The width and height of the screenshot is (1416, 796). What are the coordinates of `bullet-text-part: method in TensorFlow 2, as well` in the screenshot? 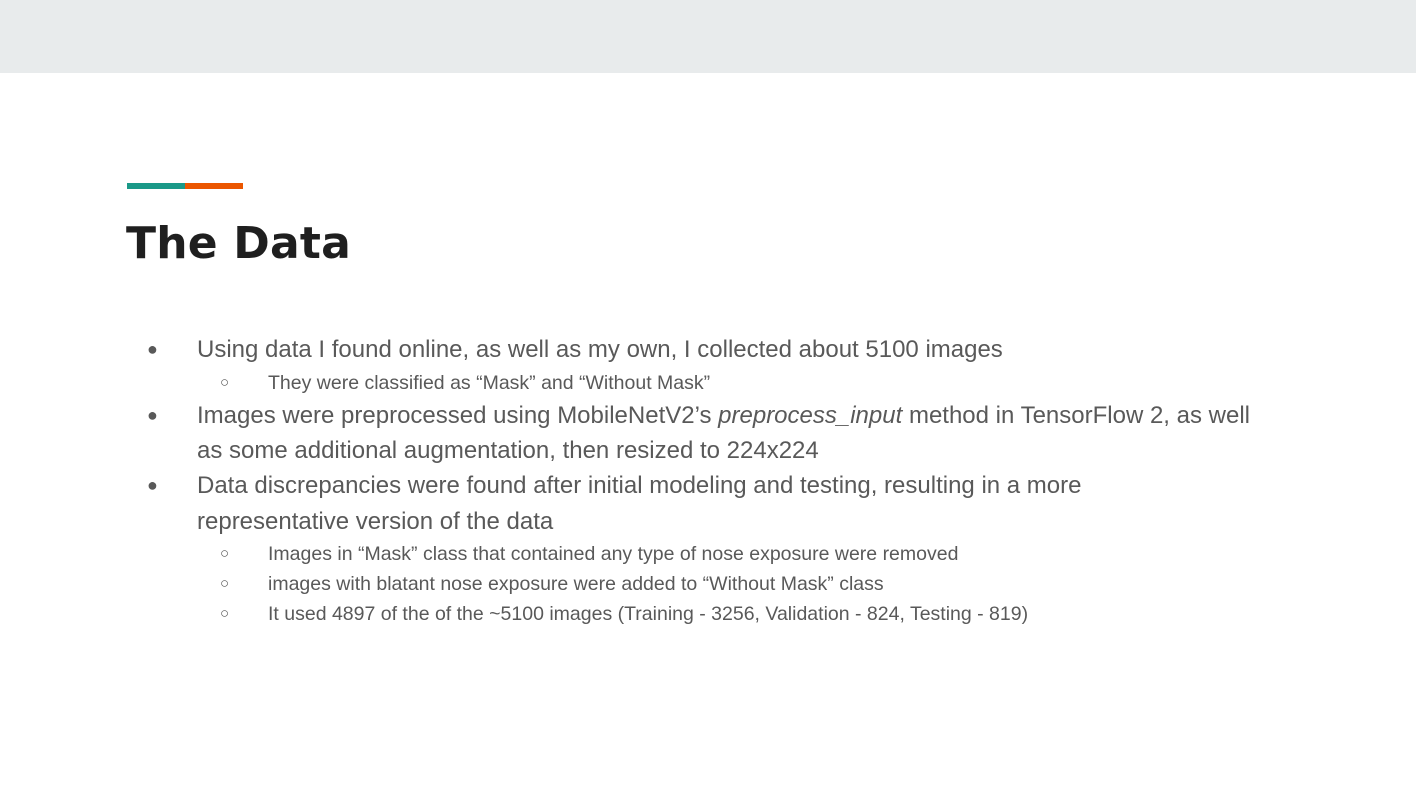 It's located at (1076, 415).